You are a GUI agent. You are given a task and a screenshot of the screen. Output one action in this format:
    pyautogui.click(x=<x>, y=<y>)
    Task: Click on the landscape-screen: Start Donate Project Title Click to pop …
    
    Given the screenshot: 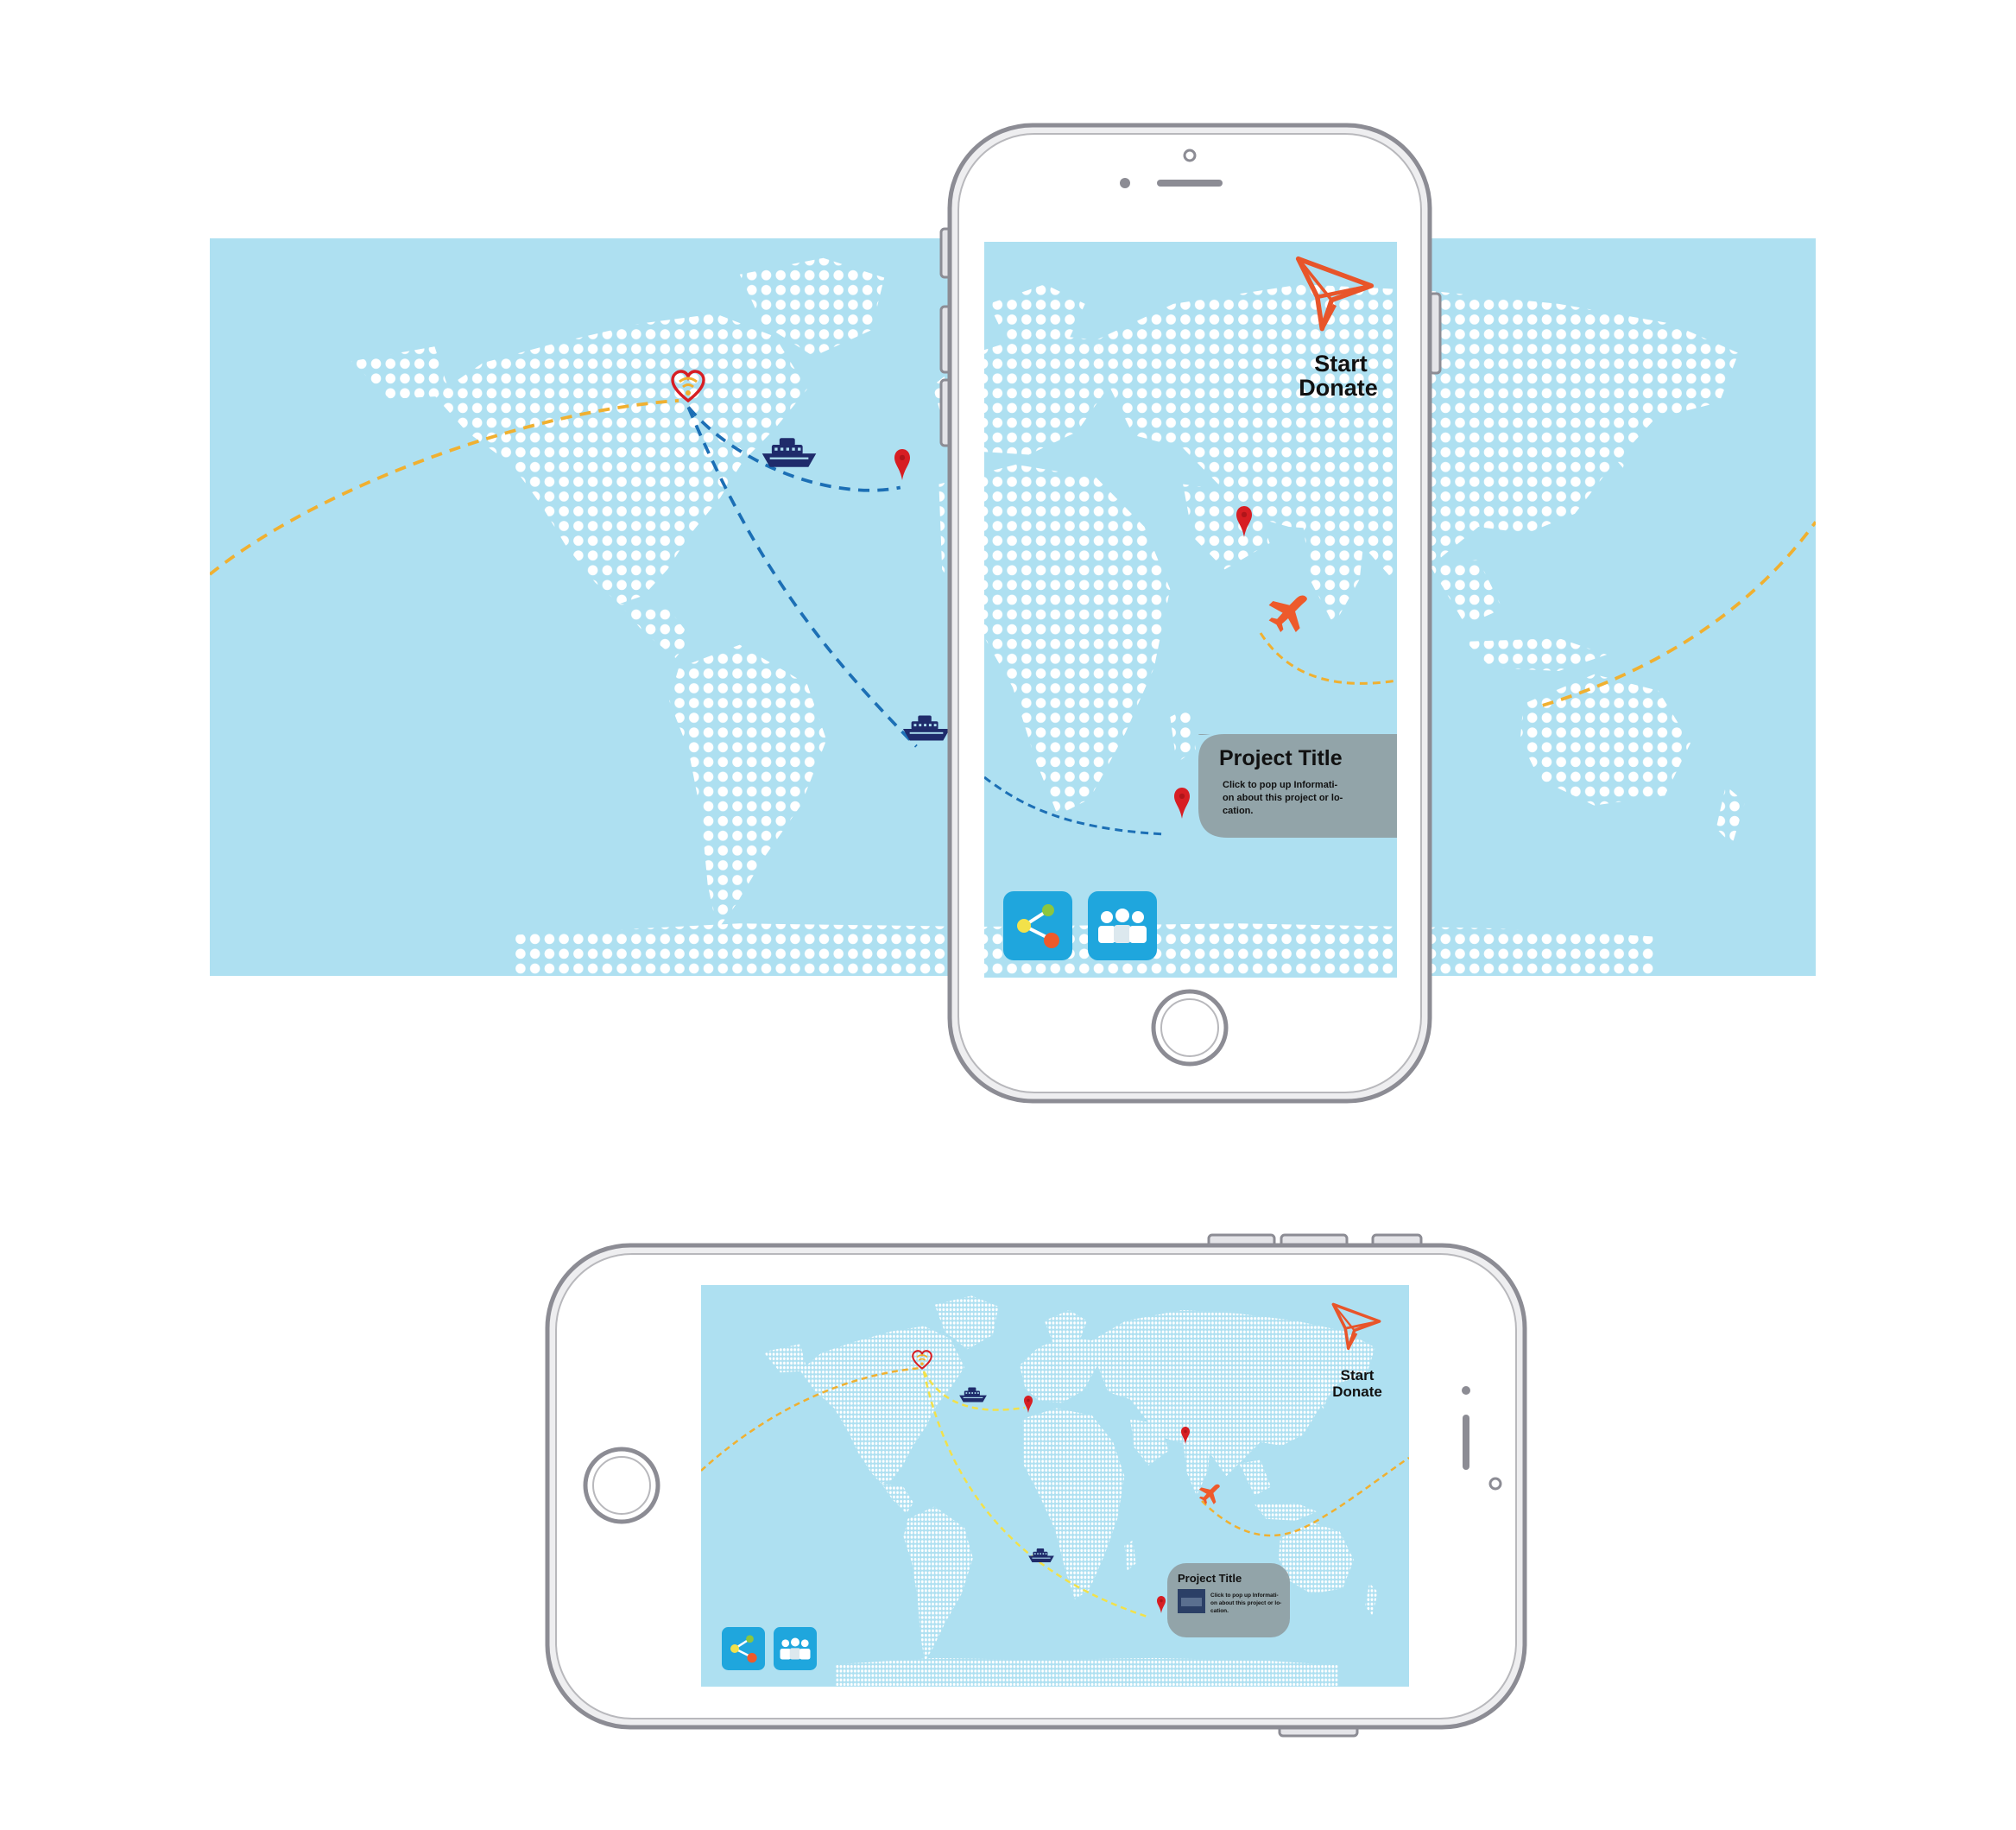 What is the action you would take?
    pyautogui.click(x=1055, y=1486)
    